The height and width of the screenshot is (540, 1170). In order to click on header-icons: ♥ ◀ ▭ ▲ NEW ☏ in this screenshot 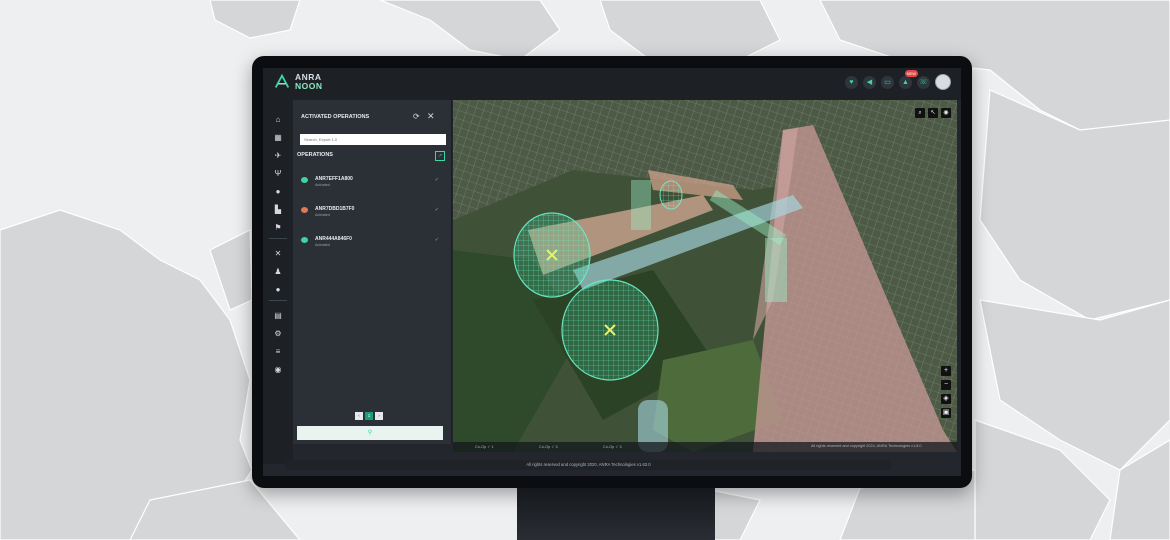, I will do `click(898, 79)`.